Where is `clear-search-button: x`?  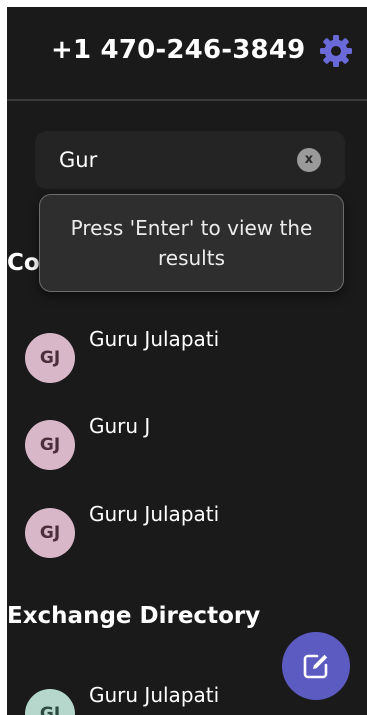 clear-search-button: x is located at coordinates (309, 160).